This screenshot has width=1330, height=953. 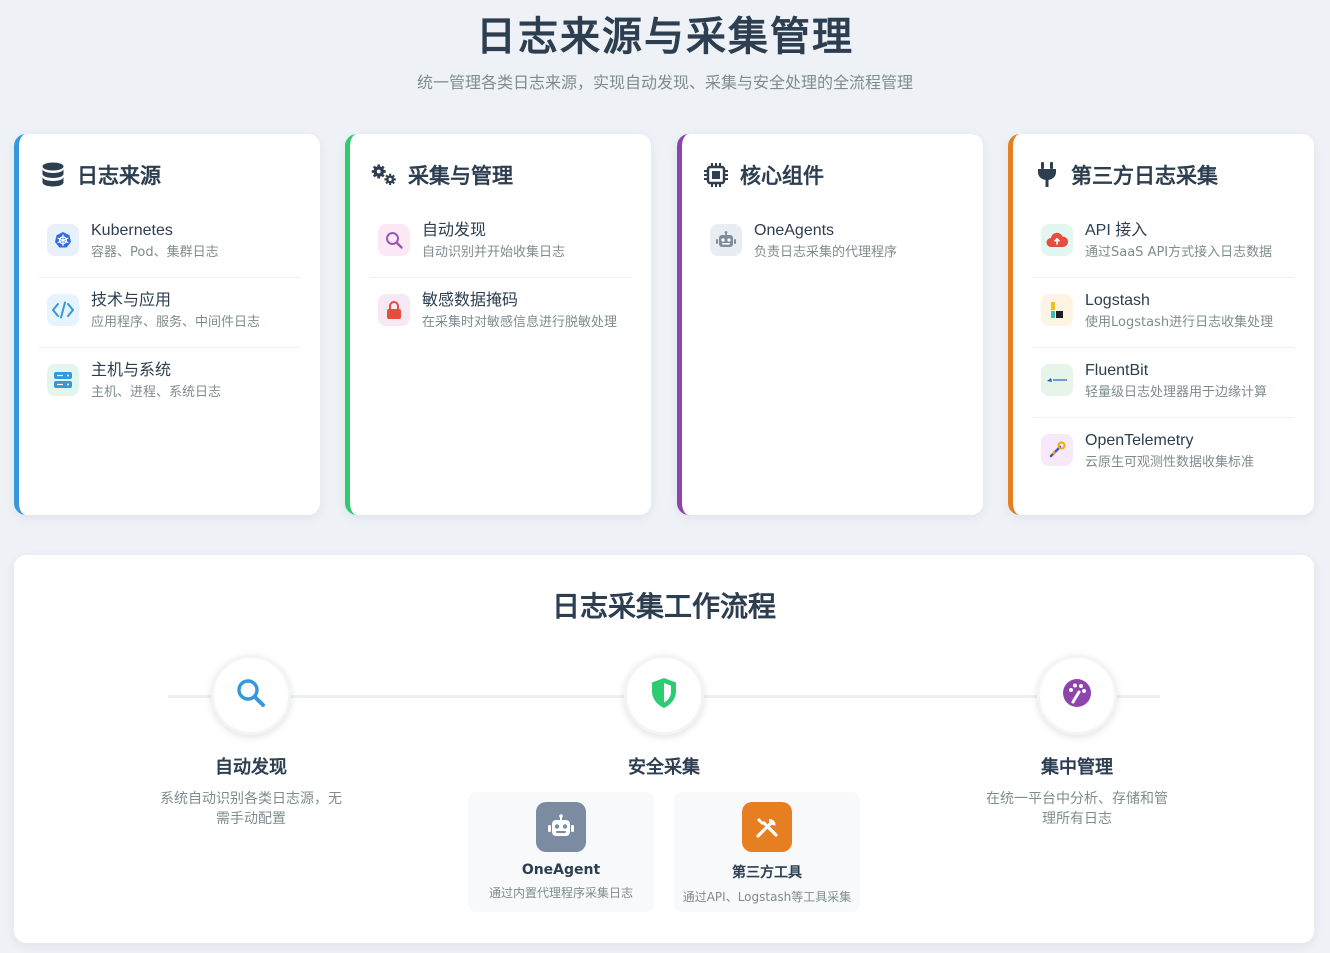 What do you see at coordinates (1163, 383) in the screenshot?
I see `list-item-fluentbit: FluentBit 轻量级日志处理器用于边缘计算` at bounding box center [1163, 383].